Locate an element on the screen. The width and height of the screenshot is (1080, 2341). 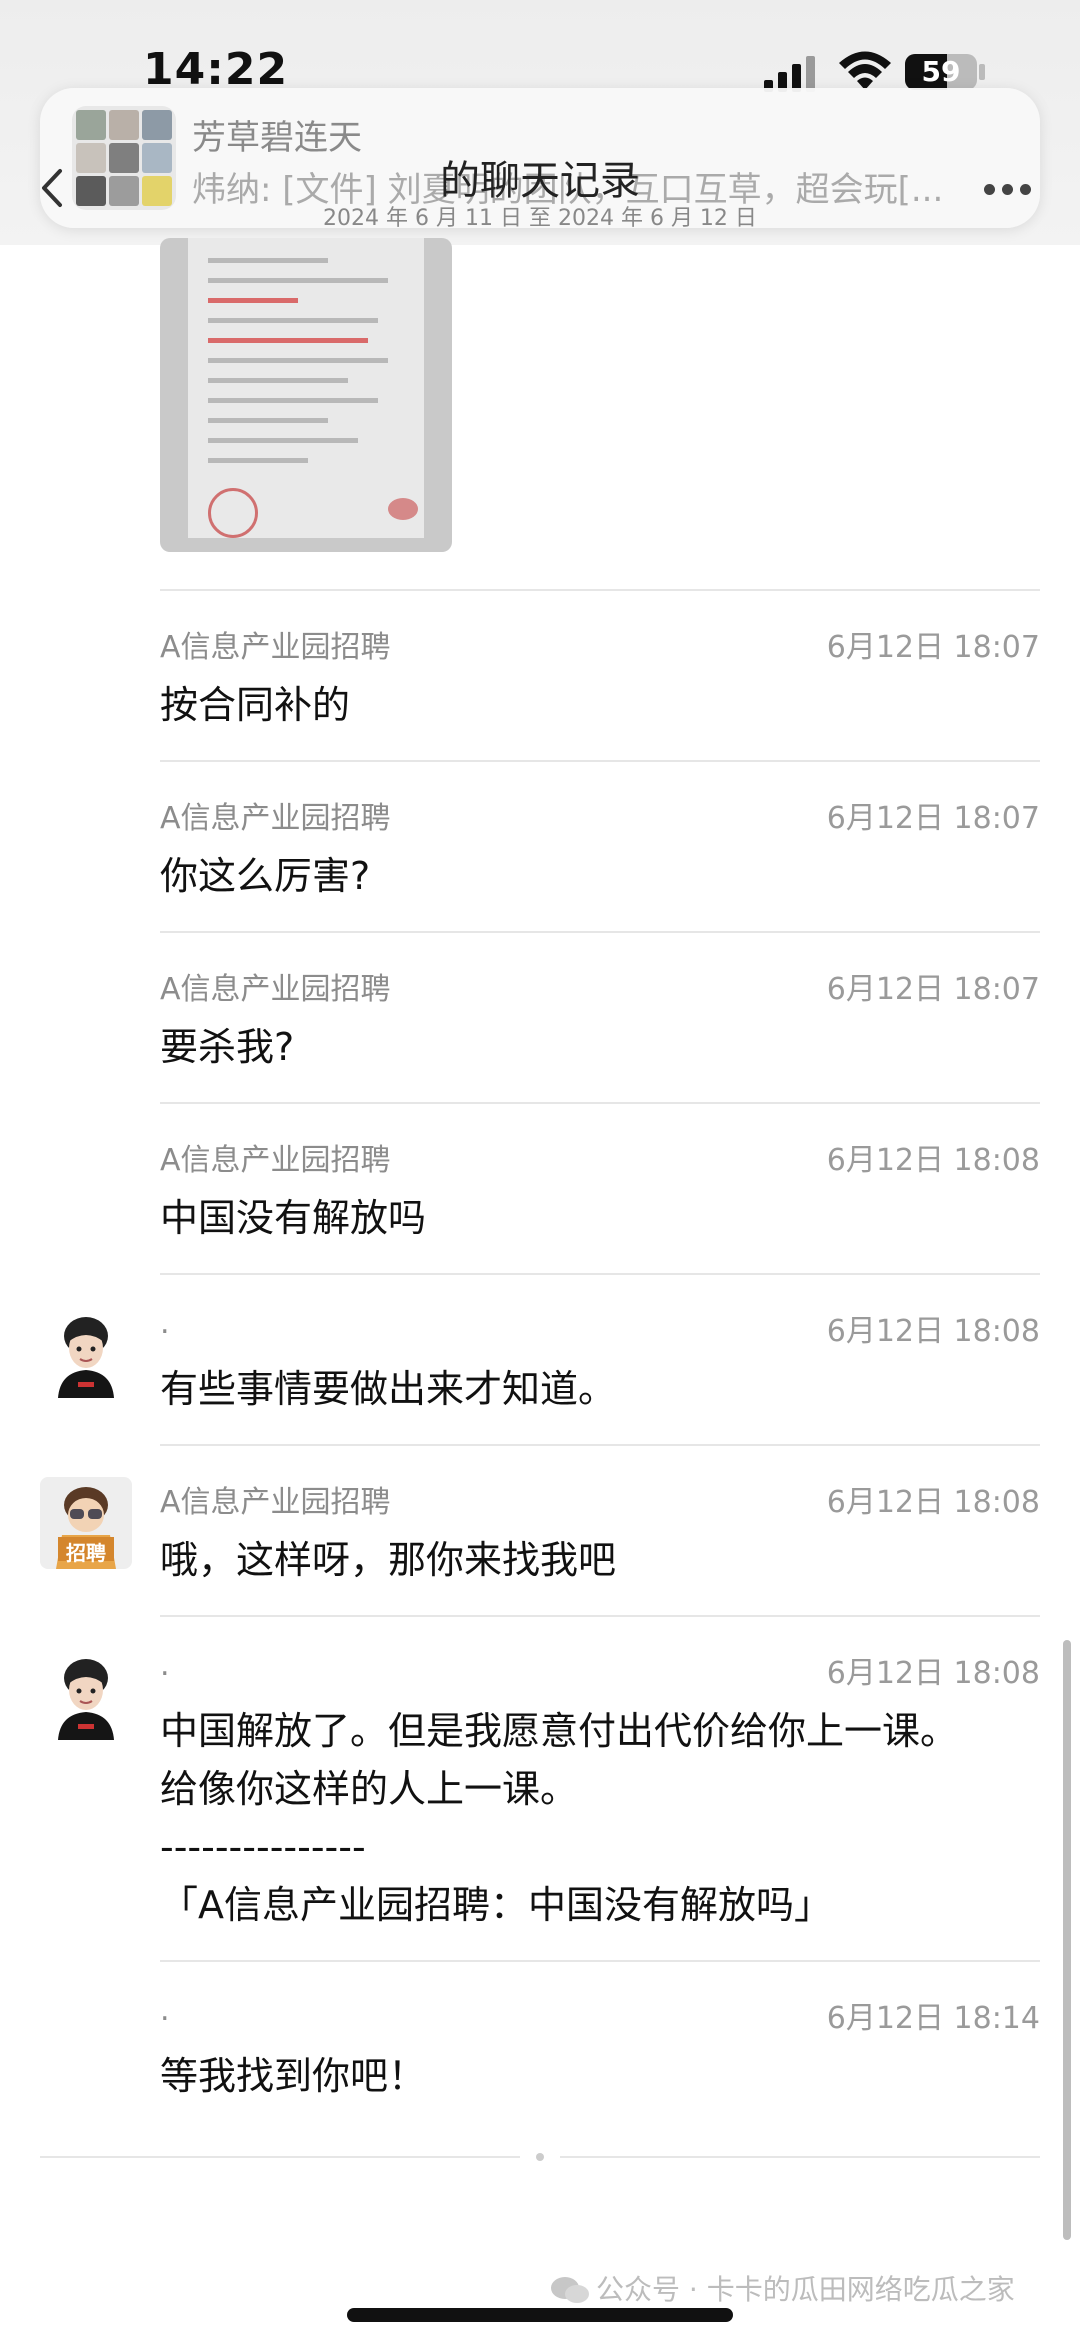
message-text: 中国没有解放吗 is located at coordinates (293, 1218).